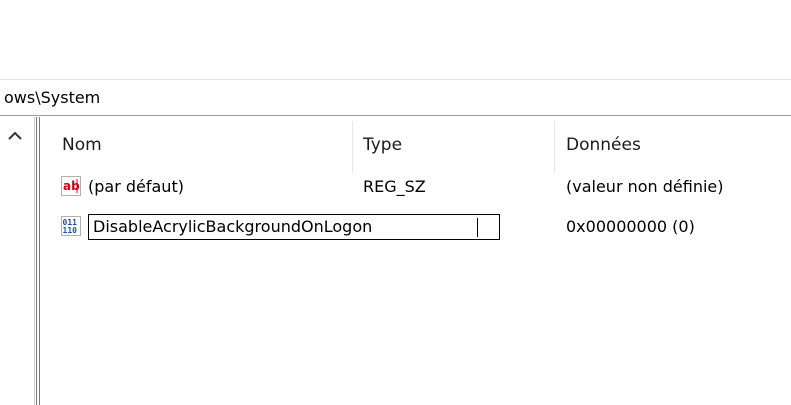 The height and width of the screenshot is (405, 791). I want to click on string-value-icon: ab, so click(71, 186).